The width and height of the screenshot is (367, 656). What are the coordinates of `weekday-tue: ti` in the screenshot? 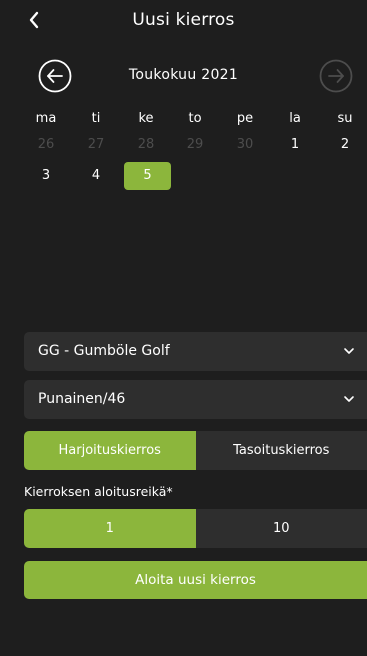 It's located at (96, 118).